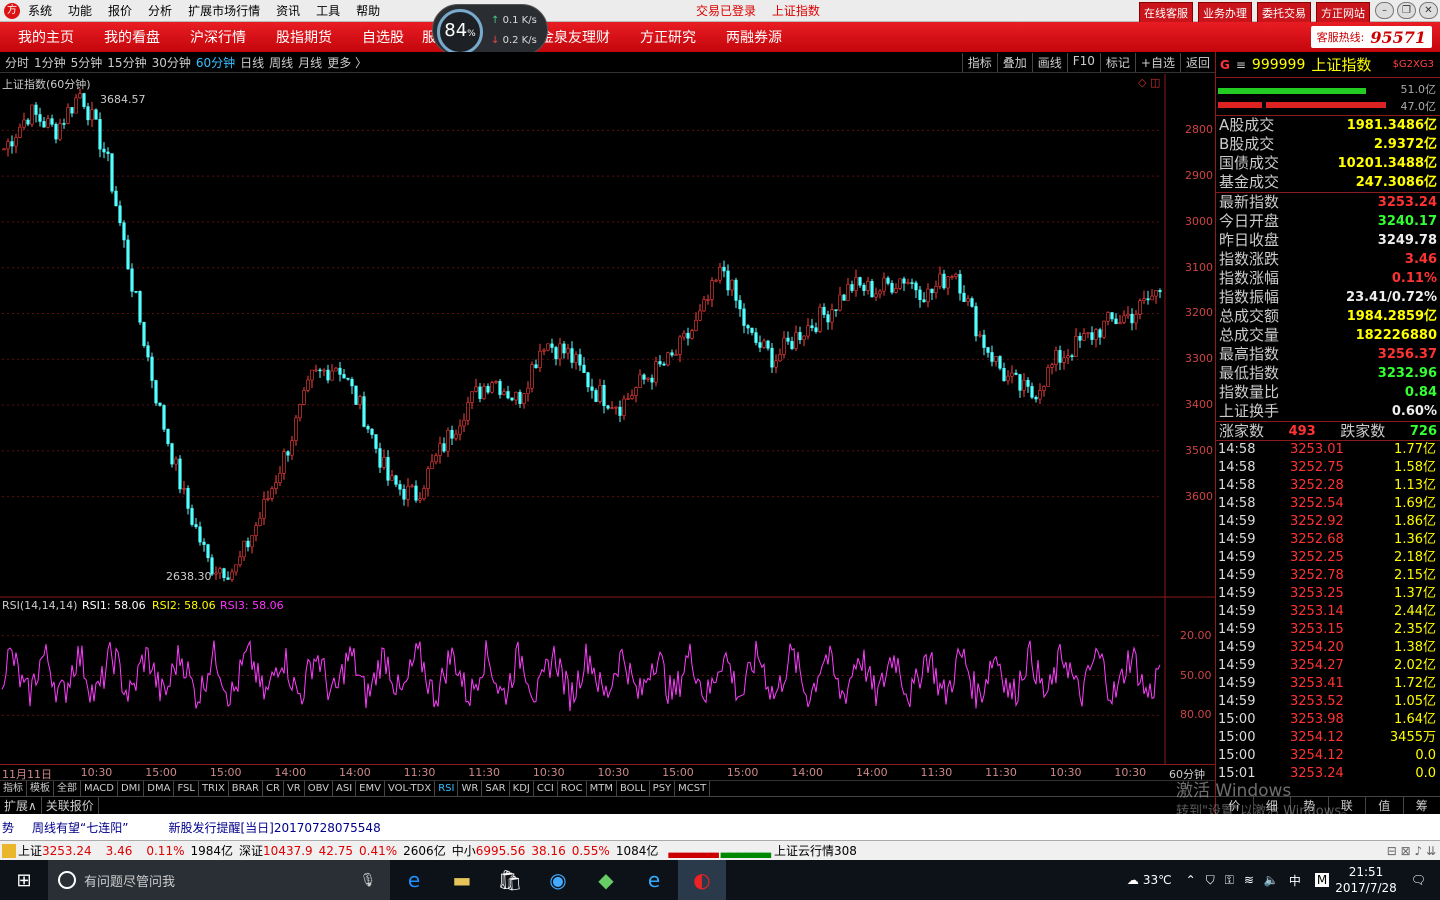 This screenshot has height=900, width=1440. Describe the element at coordinates (1197, 62) in the screenshot. I see `tool-back: 返回` at that location.